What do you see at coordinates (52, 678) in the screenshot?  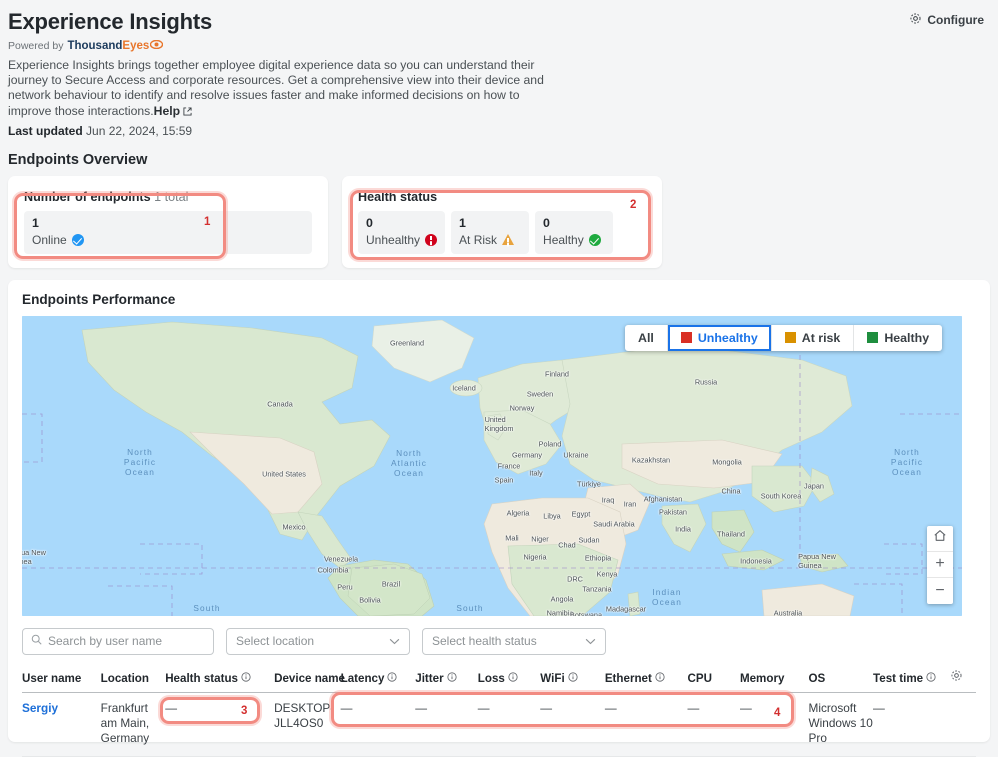 I see `th-user-name-label: User name` at bounding box center [52, 678].